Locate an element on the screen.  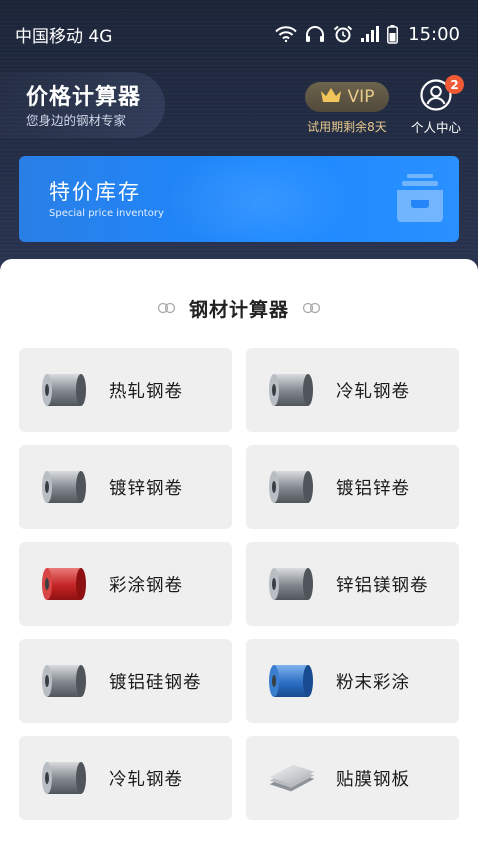
notification-badge: 2 is located at coordinates (454, 84).